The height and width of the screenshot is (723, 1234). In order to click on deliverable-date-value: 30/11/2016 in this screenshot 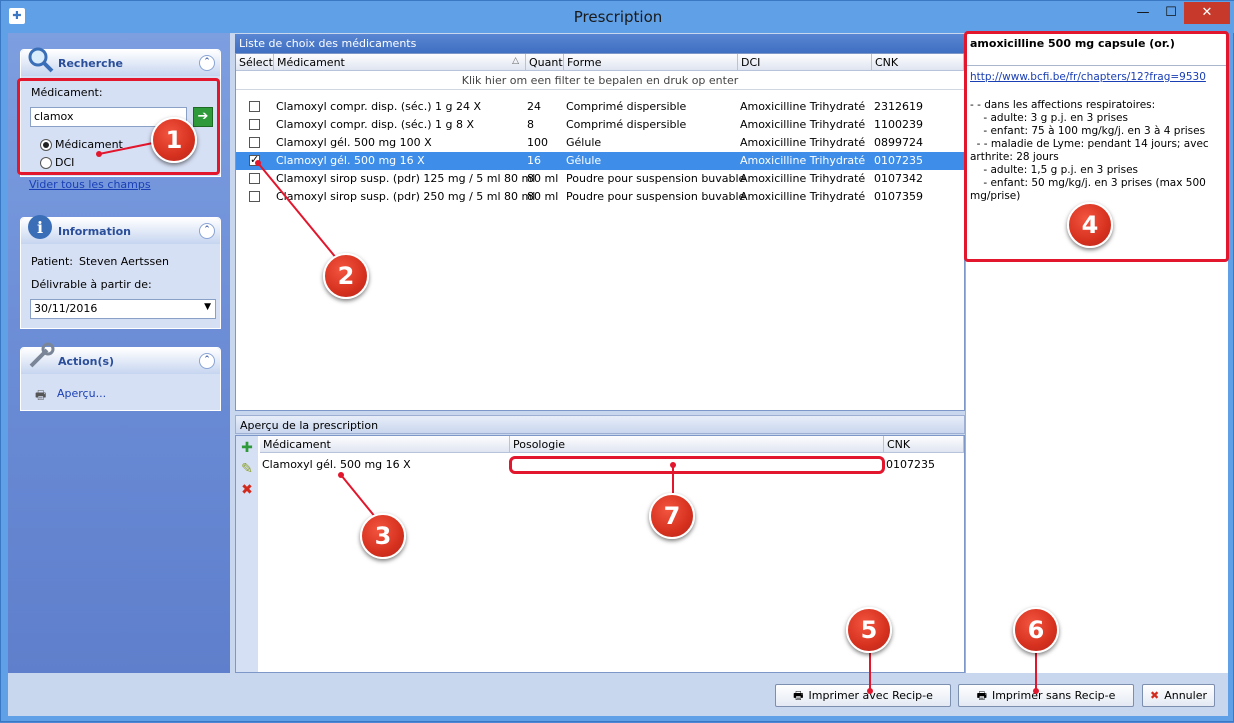, I will do `click(66, 308)`.